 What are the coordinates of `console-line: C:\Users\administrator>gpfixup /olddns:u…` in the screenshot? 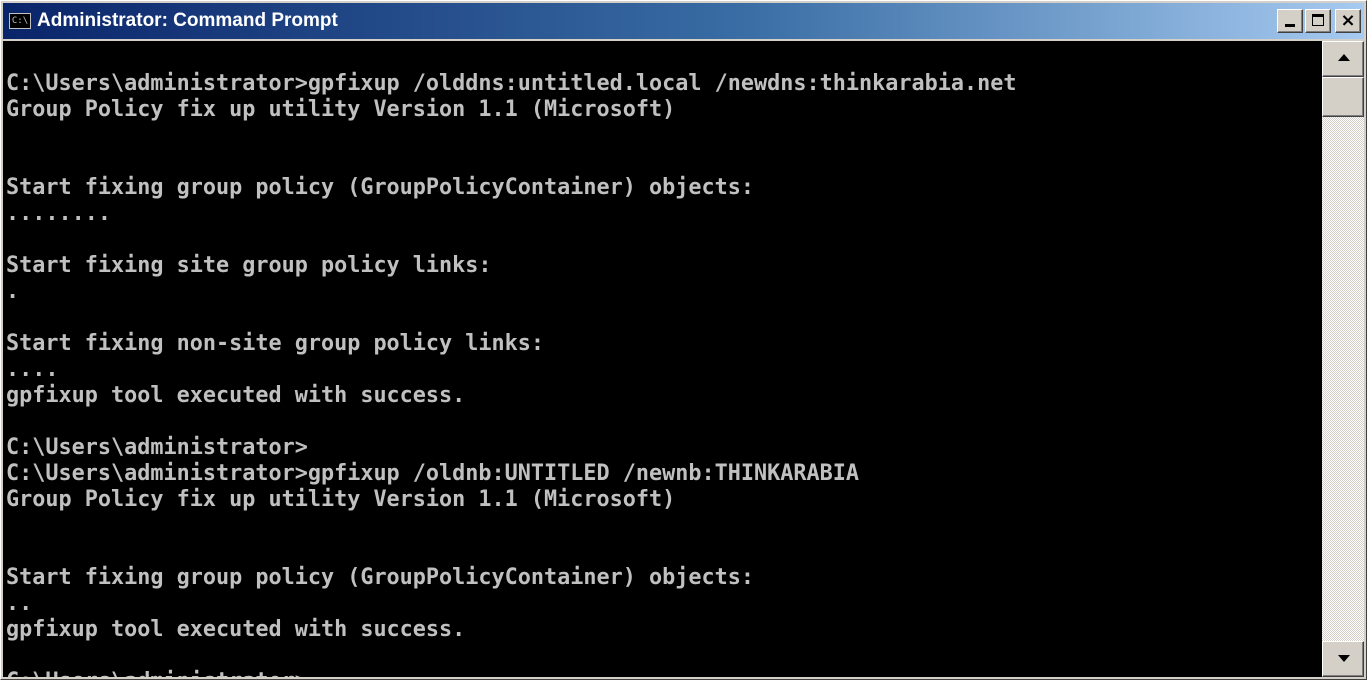 It's located at (511, 83).